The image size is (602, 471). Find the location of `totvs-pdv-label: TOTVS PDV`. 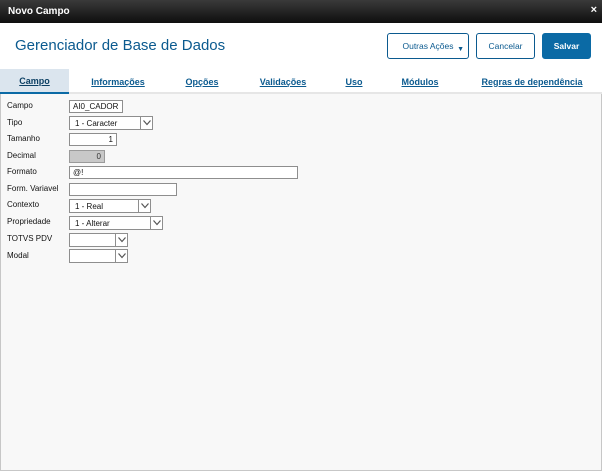

totvs-pdv-label: TOTVS PDV is located at coordinates (30, 238).